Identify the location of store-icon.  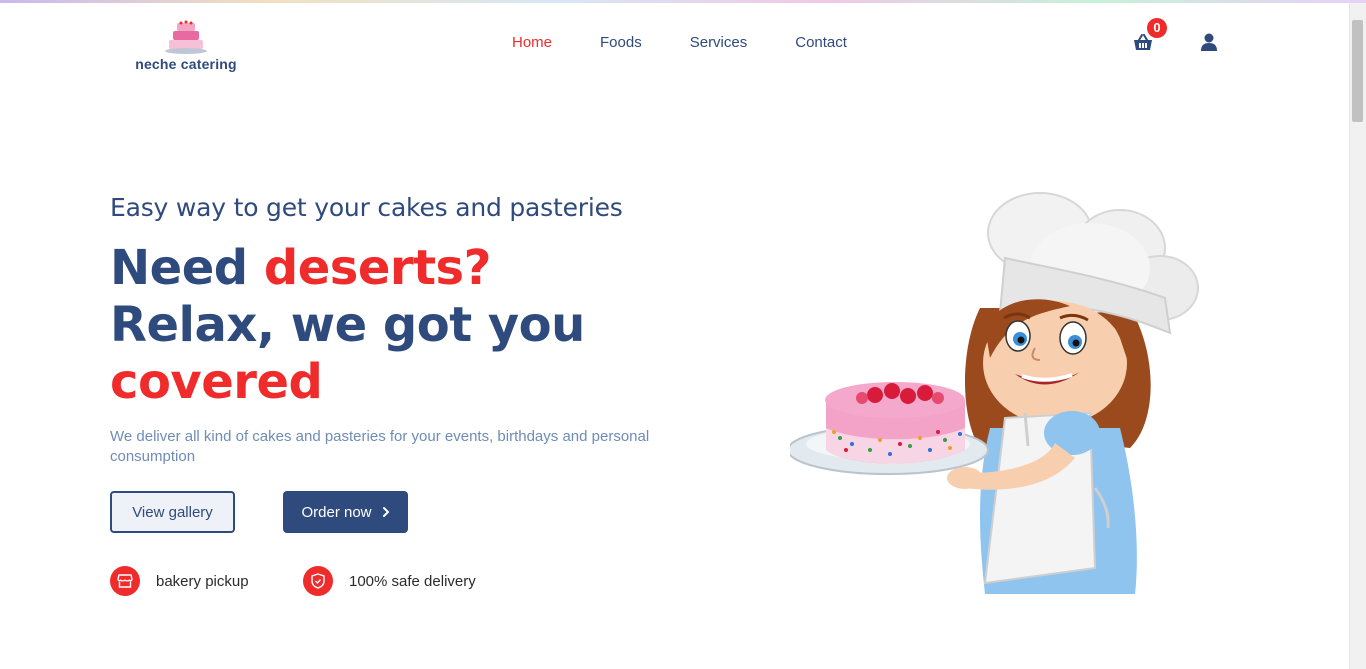
(125, 581).